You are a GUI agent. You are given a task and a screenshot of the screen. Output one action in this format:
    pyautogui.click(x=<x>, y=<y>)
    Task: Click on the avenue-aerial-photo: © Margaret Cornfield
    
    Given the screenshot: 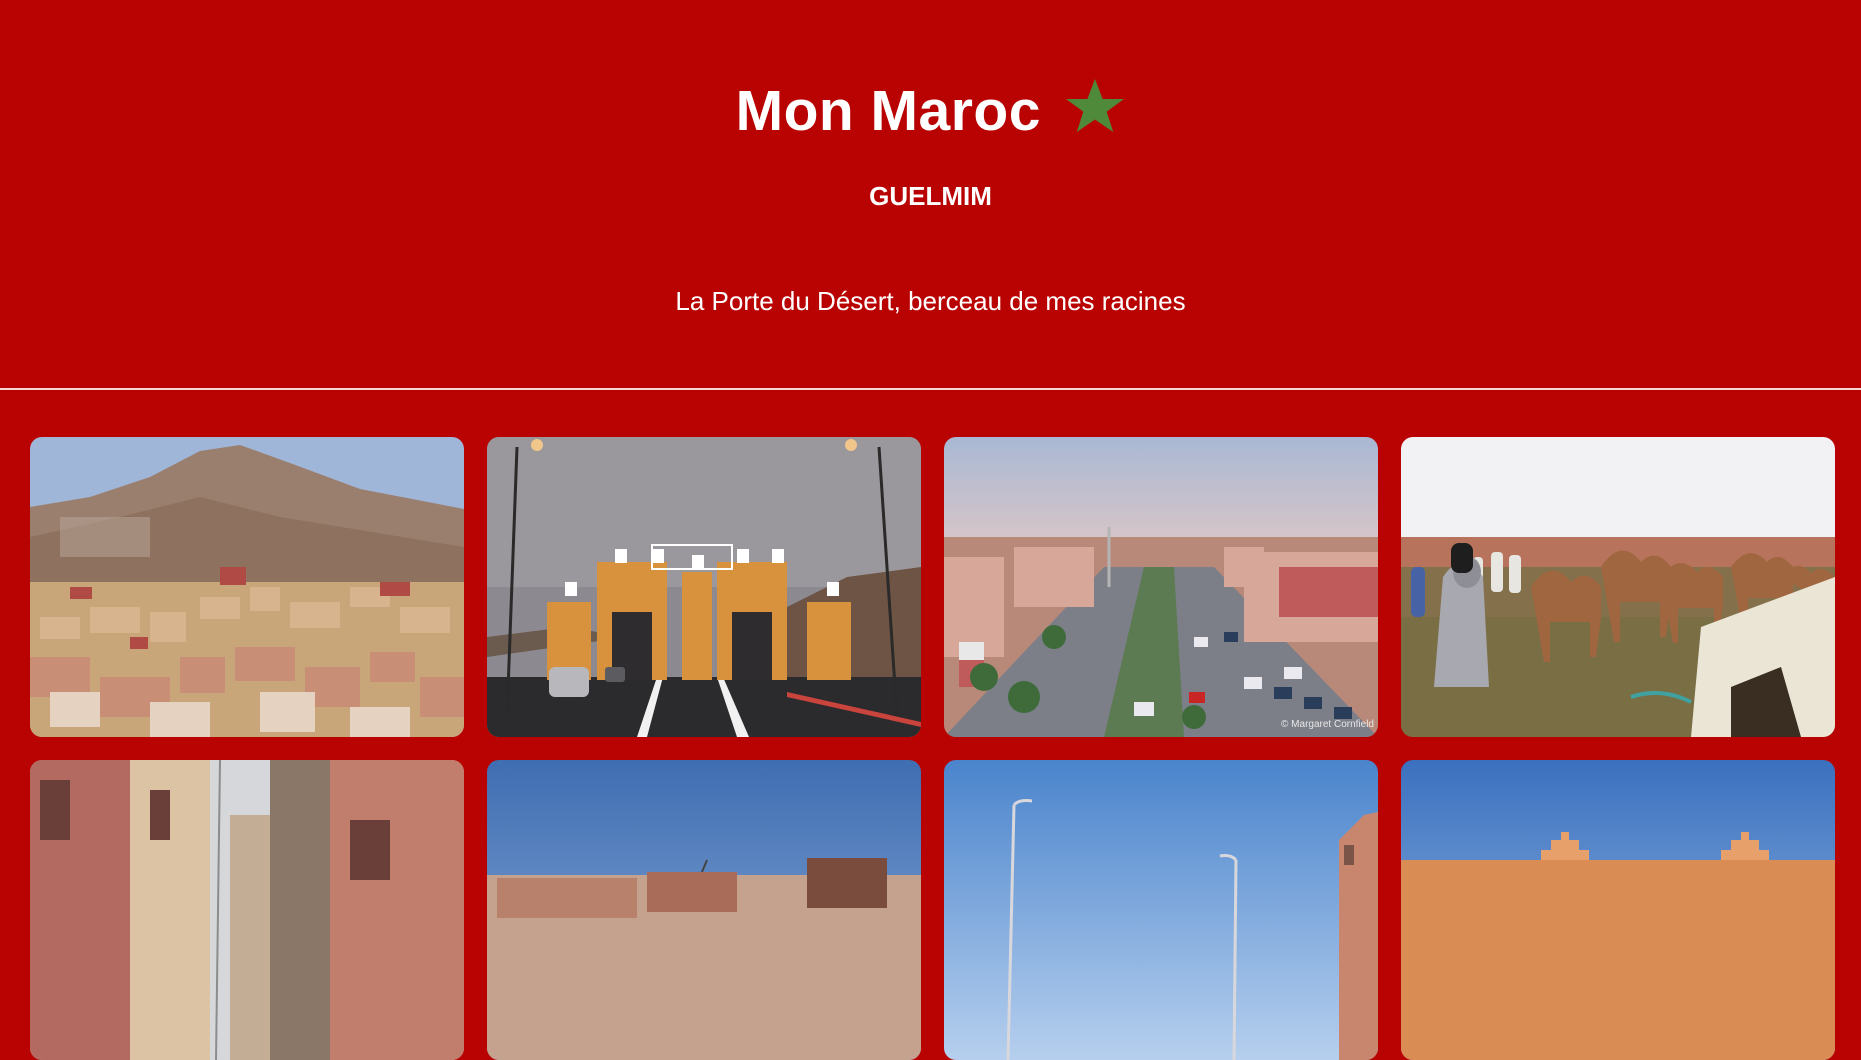 What is the action you would take?
    pyautogui.click(x=1161, y=587)
    